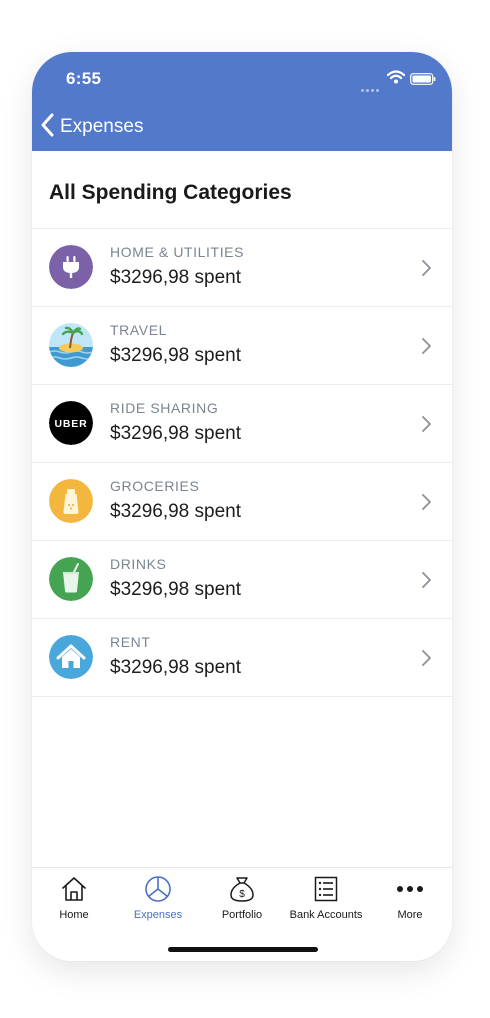  I want to click on tab-more: More, so click(410, 900).